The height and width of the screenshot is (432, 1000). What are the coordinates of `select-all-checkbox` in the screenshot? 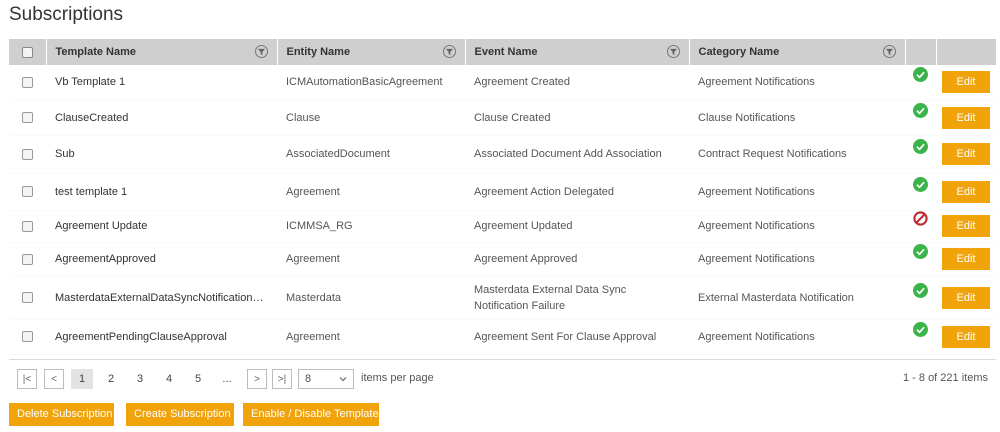 It's located at (27, 52).